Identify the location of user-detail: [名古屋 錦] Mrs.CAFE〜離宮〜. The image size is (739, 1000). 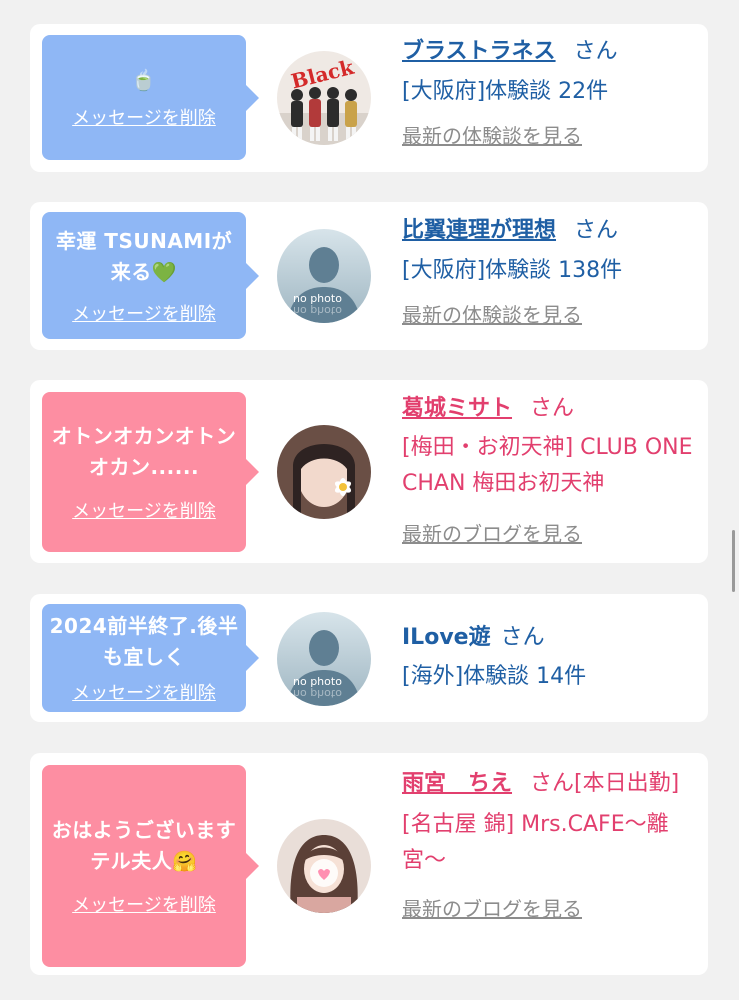
(535, 842).